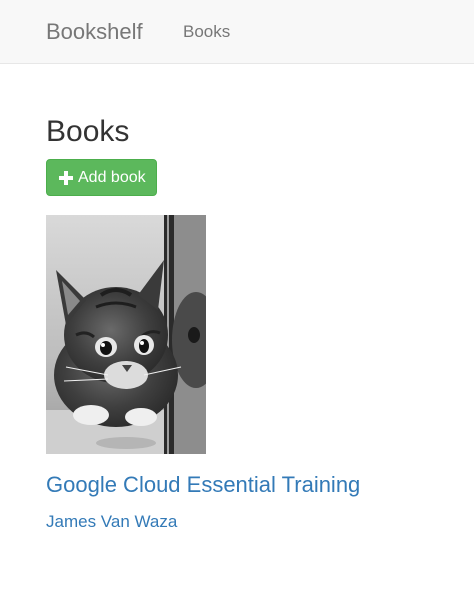 The image size is (474, 593). What do you see at coordinates (88, 131) in the screenshot?
I see `page-title: Books` at bounding box center [88, 131].